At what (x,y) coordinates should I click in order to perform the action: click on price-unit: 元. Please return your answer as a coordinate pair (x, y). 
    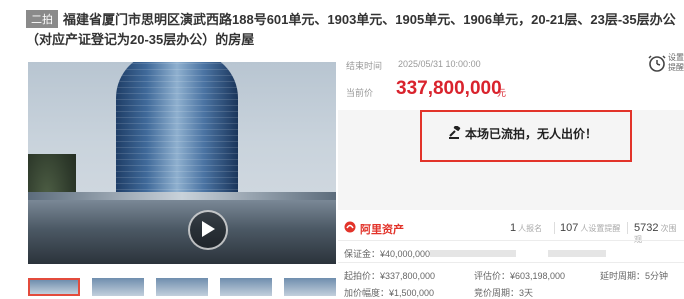
    Looking at the image, I should click on (502, 93).